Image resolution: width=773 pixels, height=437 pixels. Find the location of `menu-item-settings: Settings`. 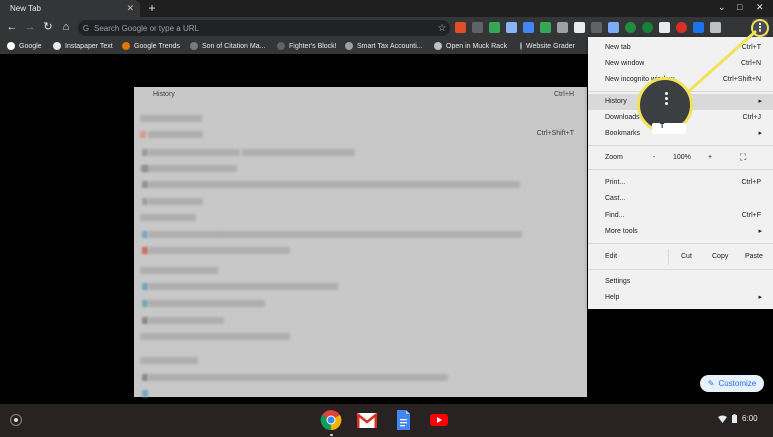

menu-item-settings: Settings is located at coordinates (680, 282).